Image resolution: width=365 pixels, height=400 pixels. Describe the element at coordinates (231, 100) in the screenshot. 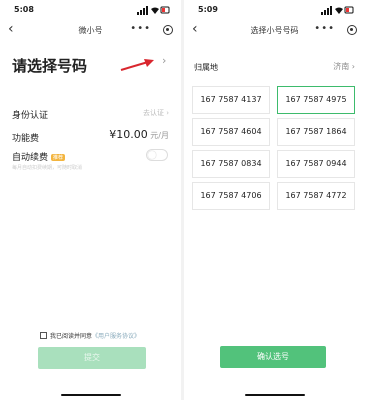

I see `number-option: 167 7587 4137` at that location.